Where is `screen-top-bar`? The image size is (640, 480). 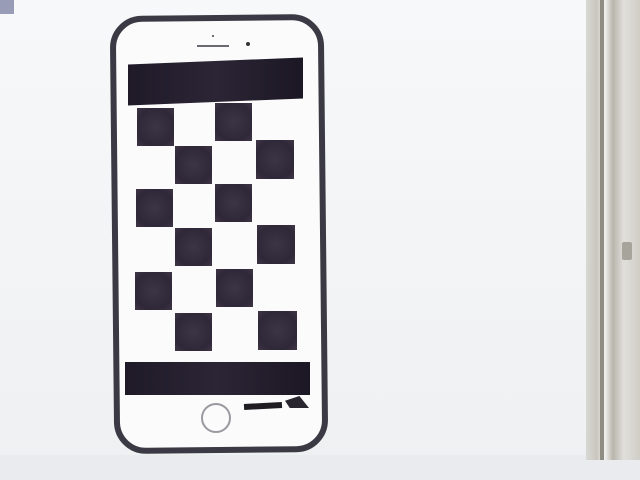
screen-top-bar is located at coordinates (215, 81).